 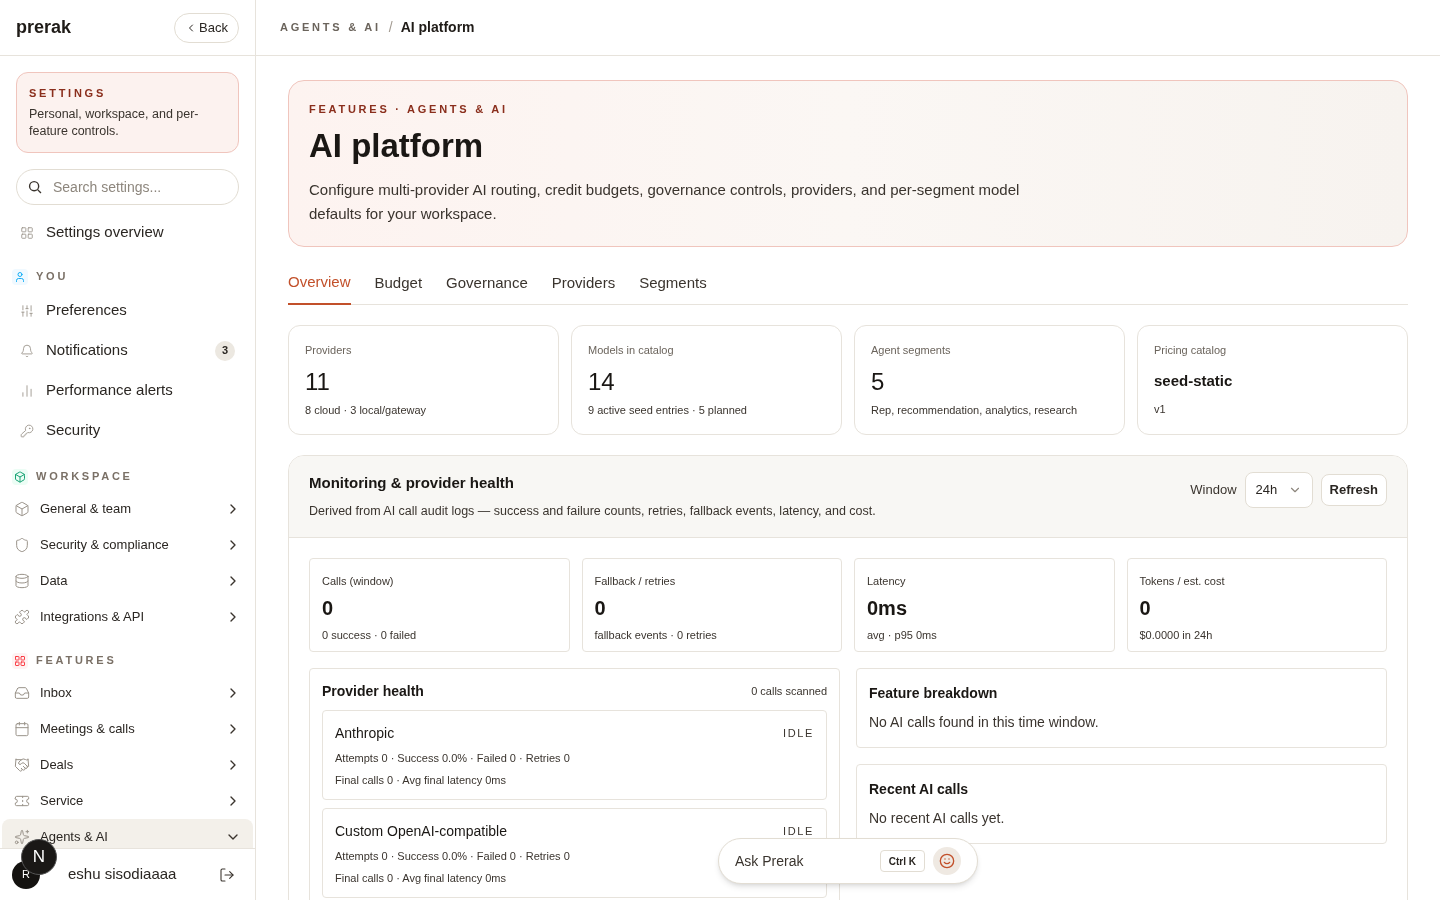 I want to click on sidebar-item: Deals, so click(x=127, y=764).